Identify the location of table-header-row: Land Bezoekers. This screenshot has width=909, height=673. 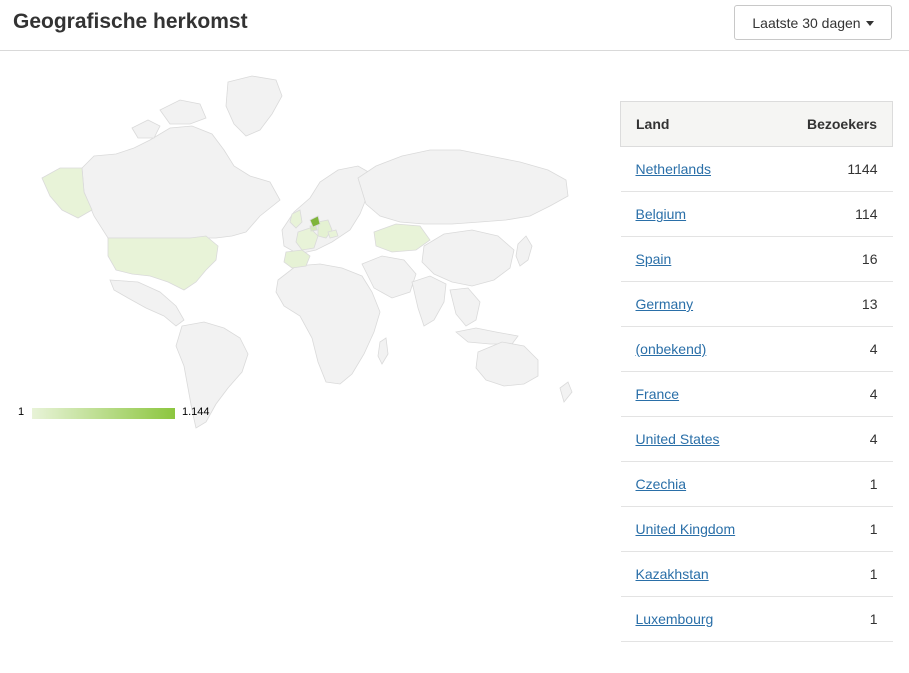
(756, 124).